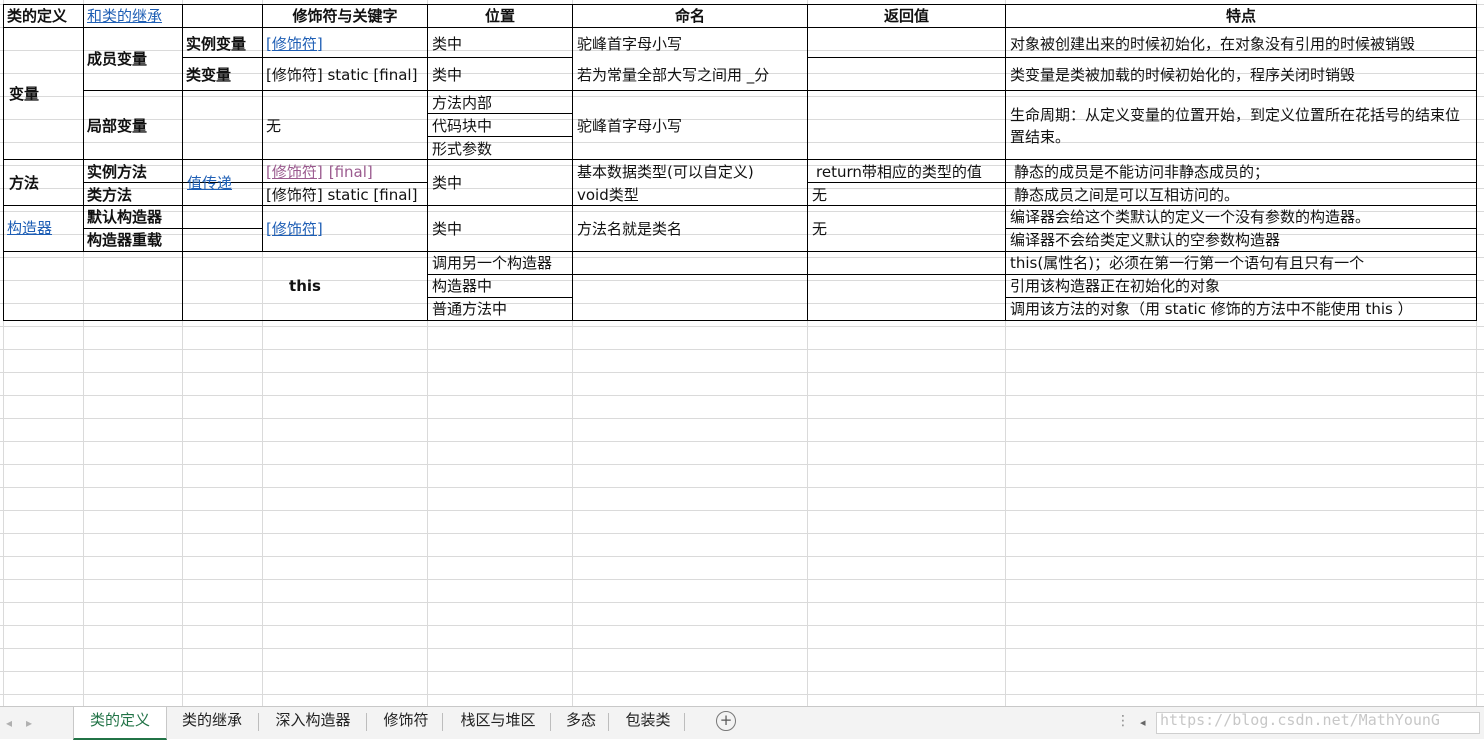  Describe the element at coordinates (294, 171) in the screenshot. I see `instance-method-modifier-link: [修饰符]` at that location.